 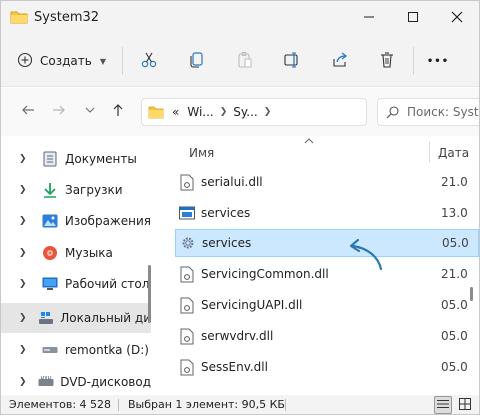 I want to click on nav-item-label: Музыка, so click(x=89, y=253).